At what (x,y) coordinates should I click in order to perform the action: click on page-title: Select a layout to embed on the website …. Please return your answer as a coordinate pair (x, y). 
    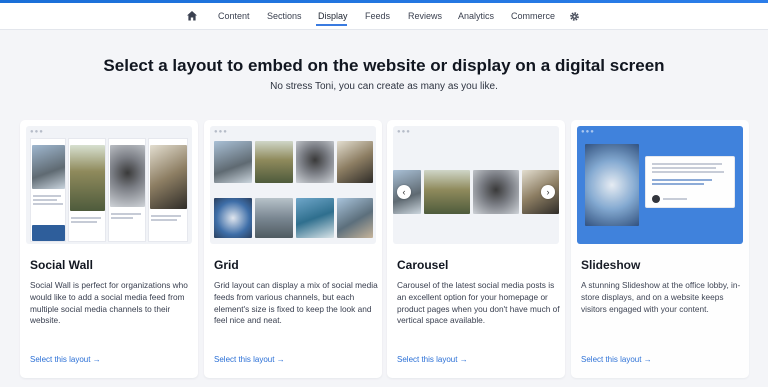
    Looking at the image, I should click on (384, 65).